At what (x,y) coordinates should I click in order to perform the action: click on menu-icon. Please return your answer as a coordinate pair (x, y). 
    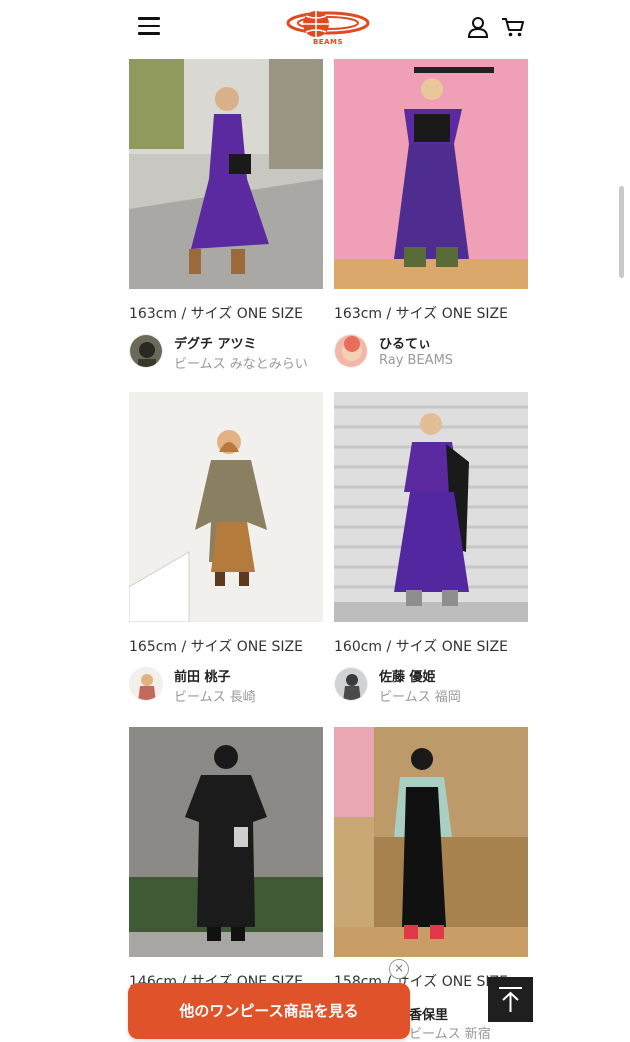
    Looking at the image, I should click on (149, 26).